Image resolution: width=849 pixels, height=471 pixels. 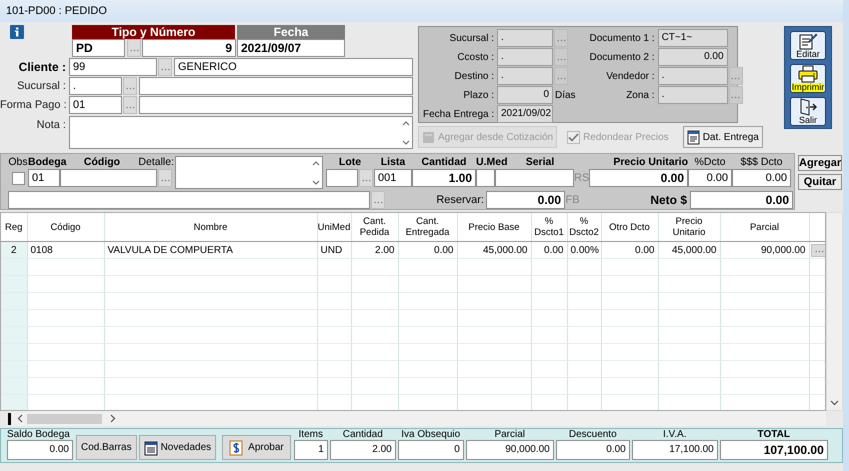 What do you see at coordinates (764, 227) in the screenshot?
I see `column-header: Parcial` at bounding box center [764, 227].